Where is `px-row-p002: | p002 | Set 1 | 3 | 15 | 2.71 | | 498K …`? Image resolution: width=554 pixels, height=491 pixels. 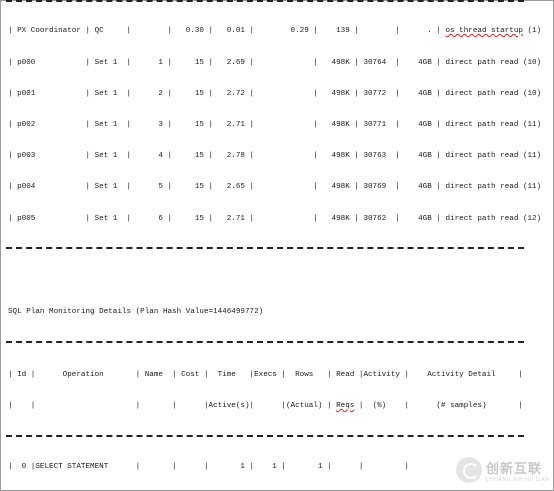
px-row-p002: | p002 | Set 1 | 3 | 15 | 2.71 | | 498K … is located at coordinates (275, 125).